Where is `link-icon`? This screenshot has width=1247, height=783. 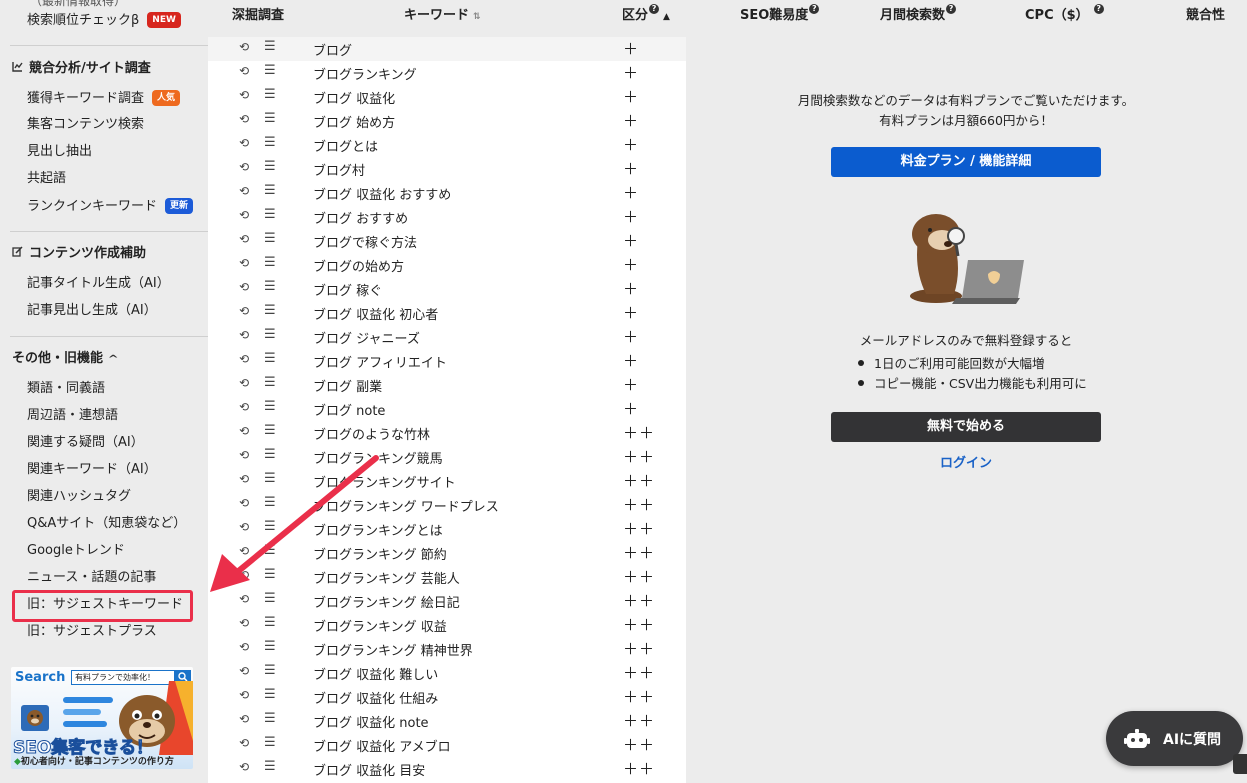
link-icon is located at coordinates (1240, 764).